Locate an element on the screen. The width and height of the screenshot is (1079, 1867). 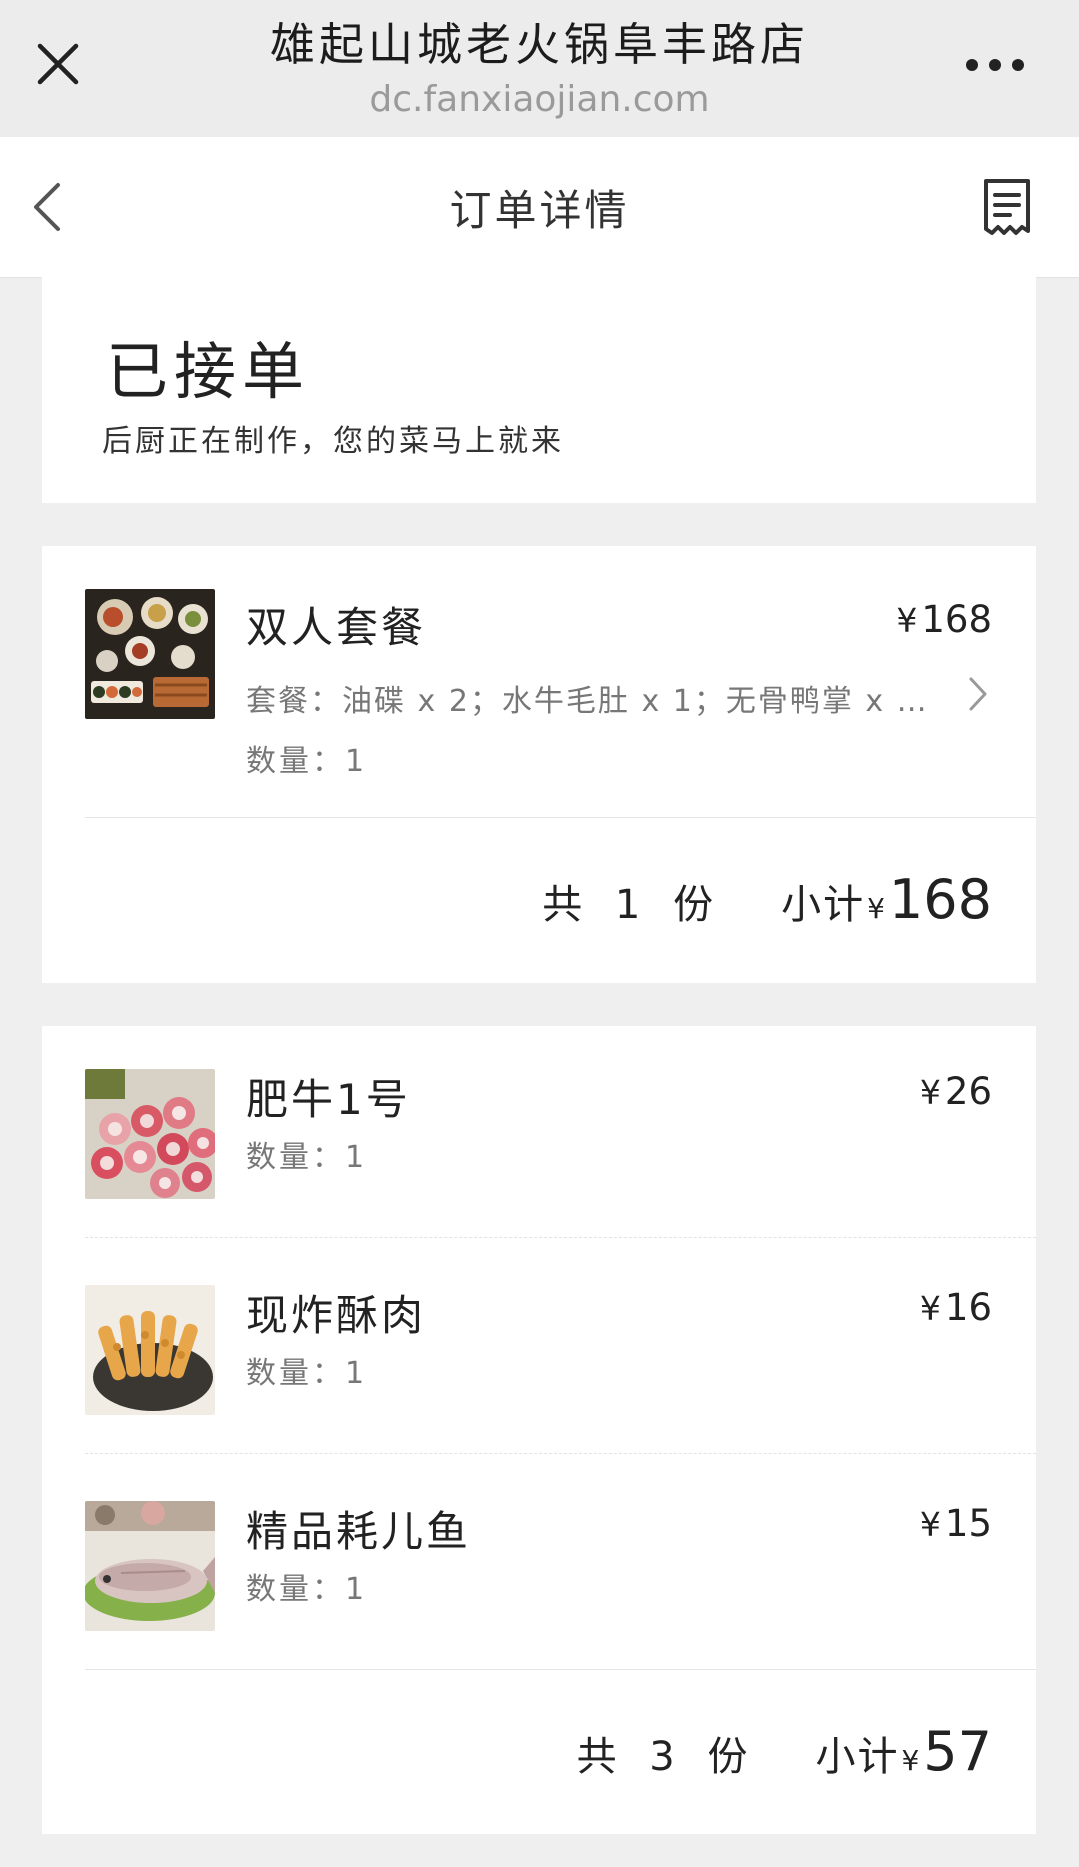
chevron-right-icon is located at coordinates (978, 694).